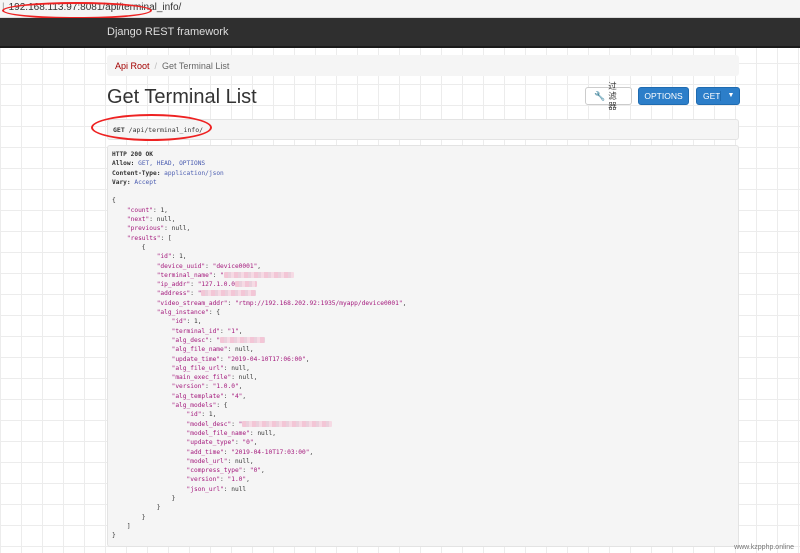 The height and width of the screenshot is (553, 800). What do you see at coordinates (225, 471) in the screenshot?
I see `json-line: "compress_type": "0",` at bounding box center [225, 471].